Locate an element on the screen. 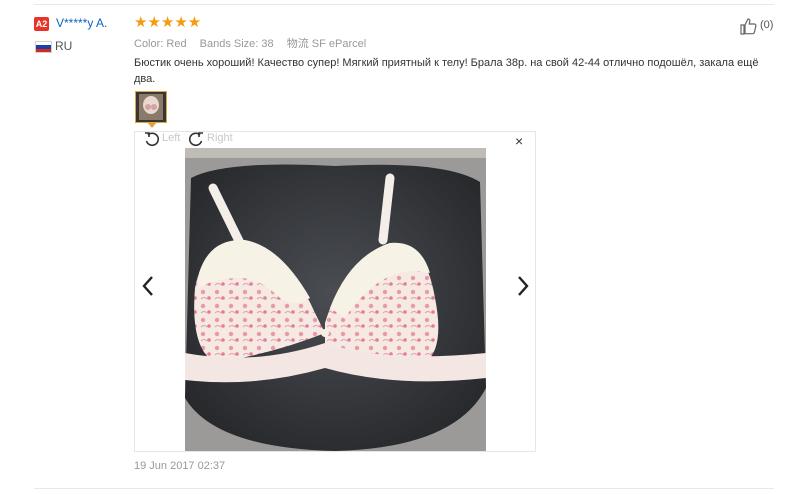  bottom-divider is located at coordinates (404, 488).